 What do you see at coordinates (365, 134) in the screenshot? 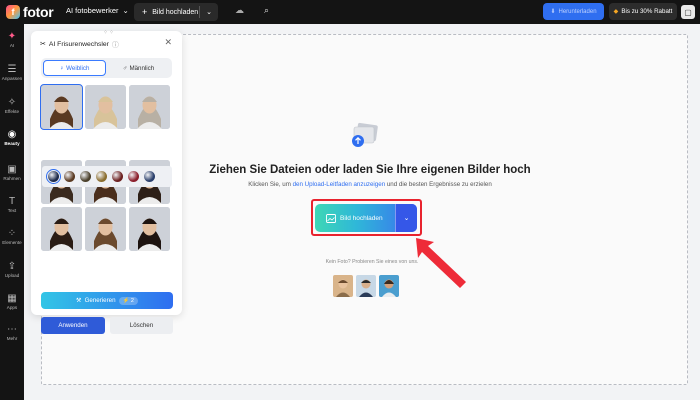
I see `upload-illustration-icon` at bounding box center [365, 134].